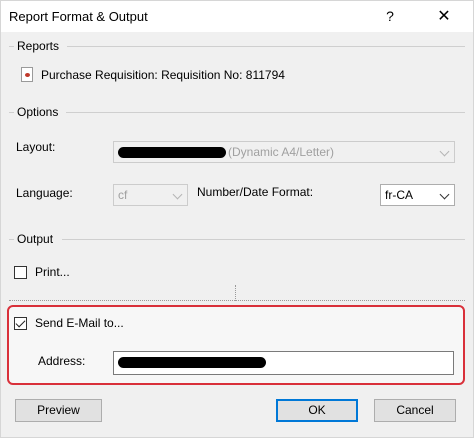  What do you see at coordinates (415, 410) in the screenshot?
I see `cancel-button: Cancel` at bounding box center [415, 410].